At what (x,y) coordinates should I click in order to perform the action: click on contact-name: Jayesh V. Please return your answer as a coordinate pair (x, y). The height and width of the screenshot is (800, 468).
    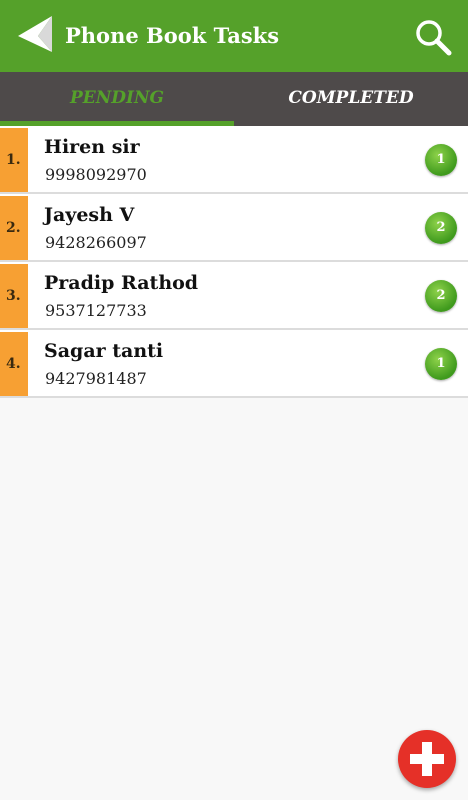
    Looking at the image, I should click on (89, 215).